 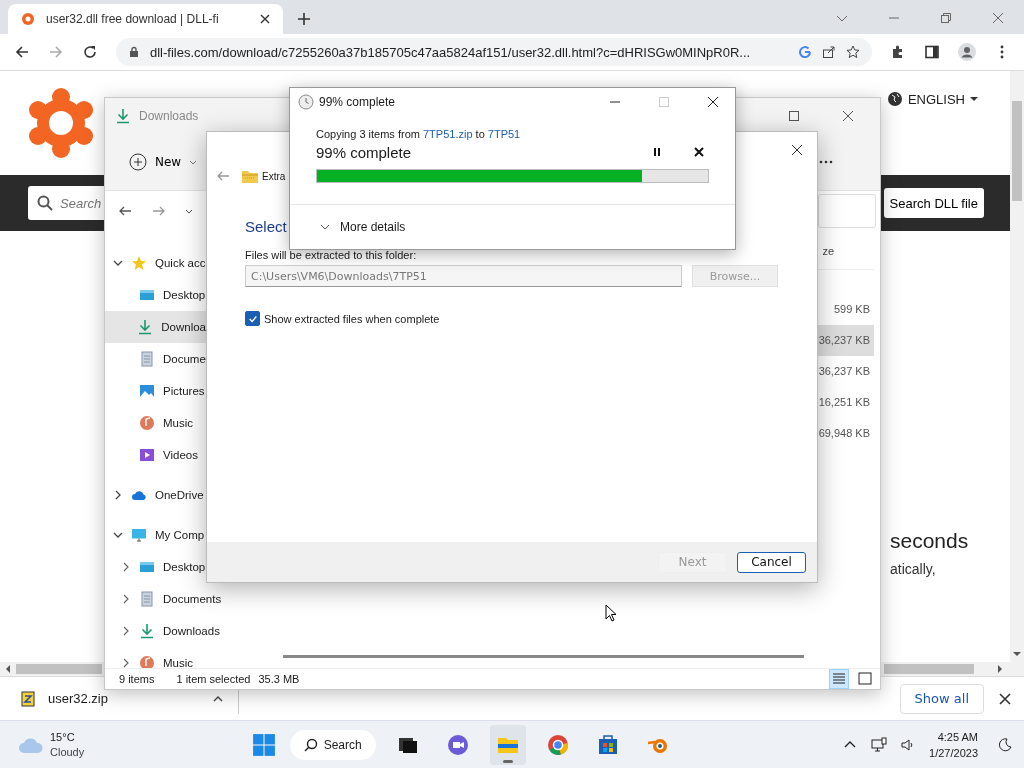 What do you see at coordinates (155, 263) in the screenshot?
I see `sidebar-item: Quick acc` at bounding box center [155, 263].